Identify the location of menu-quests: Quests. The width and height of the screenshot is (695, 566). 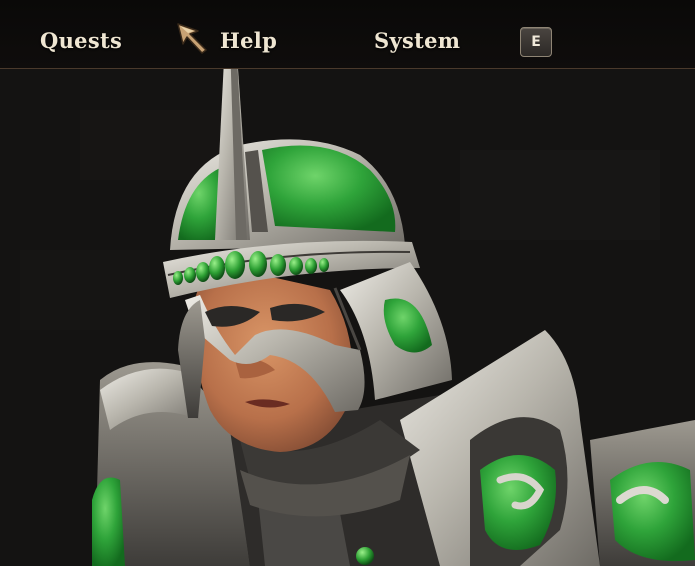
(81, 40).